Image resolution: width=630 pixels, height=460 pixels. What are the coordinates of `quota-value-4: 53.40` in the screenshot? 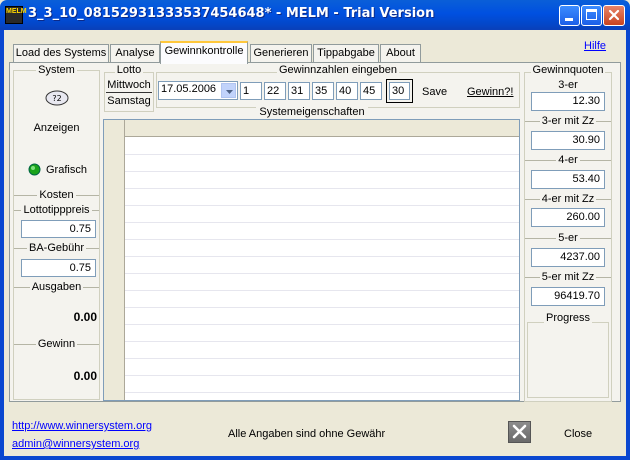 It's located at (568, 179).